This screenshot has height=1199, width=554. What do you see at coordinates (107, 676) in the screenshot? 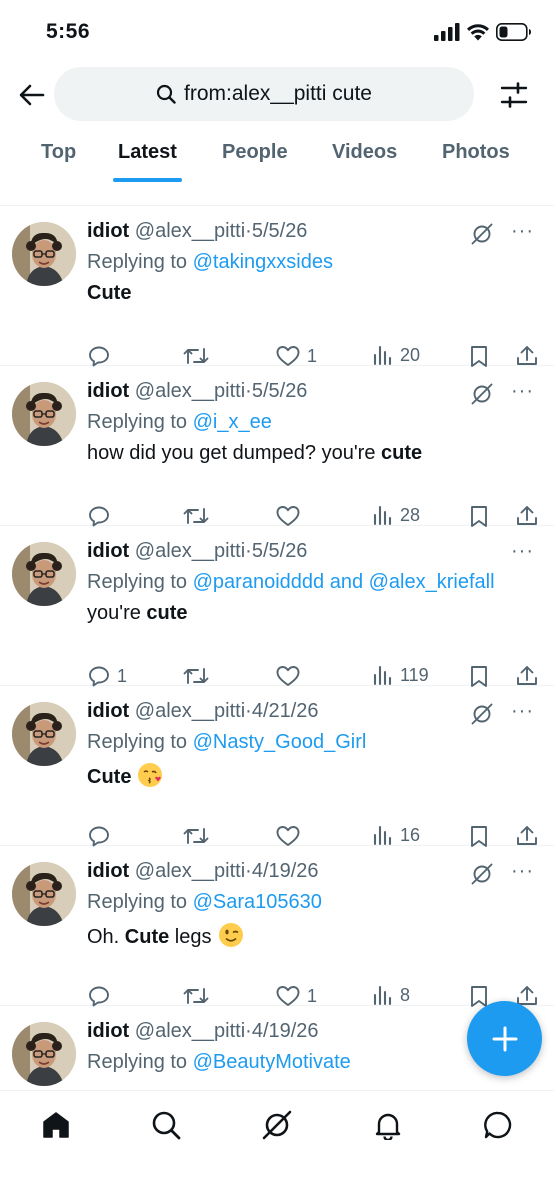
I see `reply-button: 1` at bounding box center [107, 676].